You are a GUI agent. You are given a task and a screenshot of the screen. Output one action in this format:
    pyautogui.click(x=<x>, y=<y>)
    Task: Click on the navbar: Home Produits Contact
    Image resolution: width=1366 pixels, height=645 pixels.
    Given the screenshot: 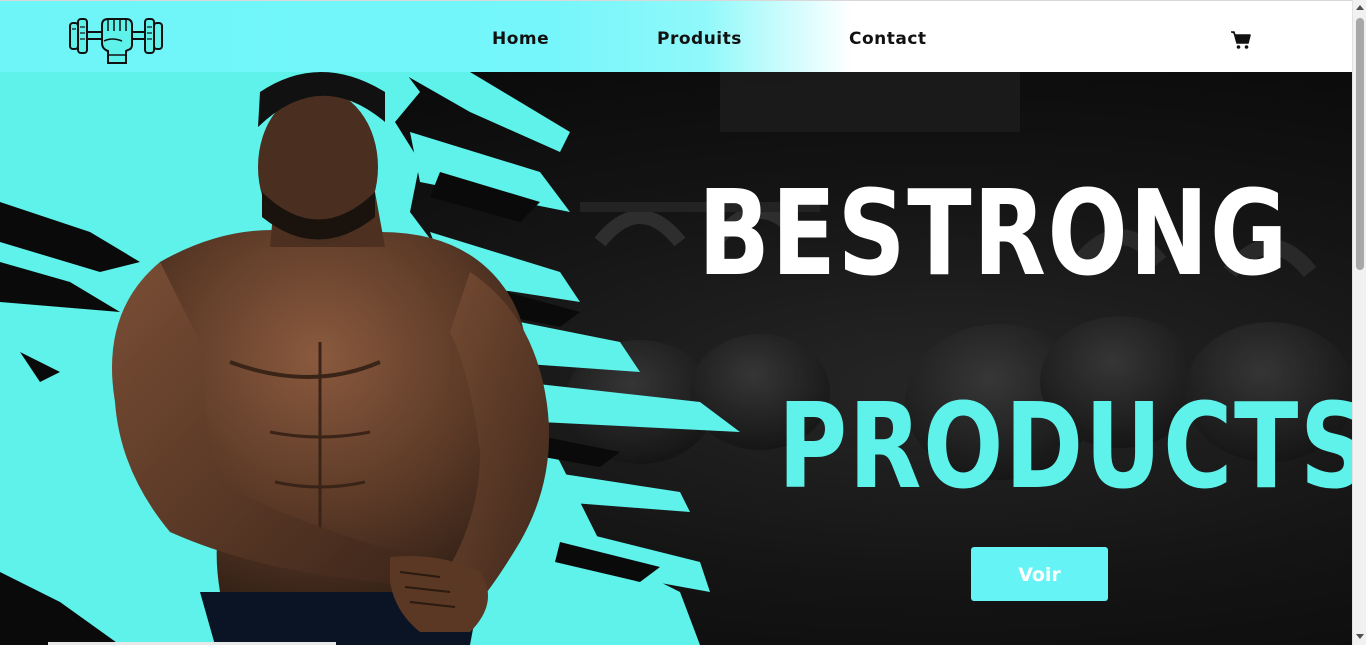 What is the action you would take?
    pyautogui.click(x=676, y=36)
    